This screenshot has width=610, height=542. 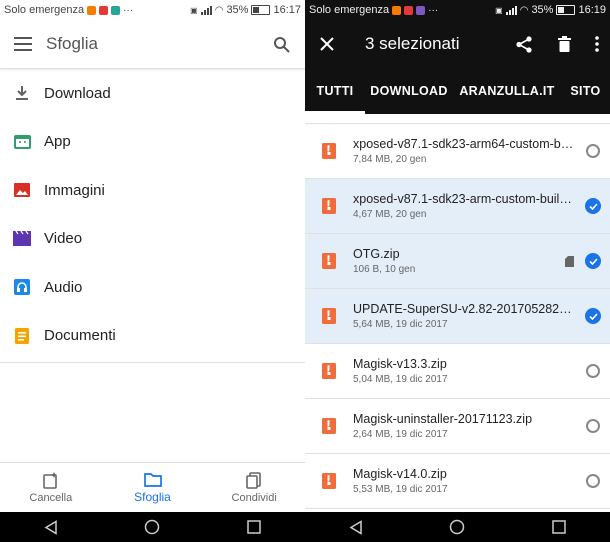 What do you see at coordinates (74, 190) in the screenshot?
I see `nav-item-label: Immagini` at bounding box center [74, 190].